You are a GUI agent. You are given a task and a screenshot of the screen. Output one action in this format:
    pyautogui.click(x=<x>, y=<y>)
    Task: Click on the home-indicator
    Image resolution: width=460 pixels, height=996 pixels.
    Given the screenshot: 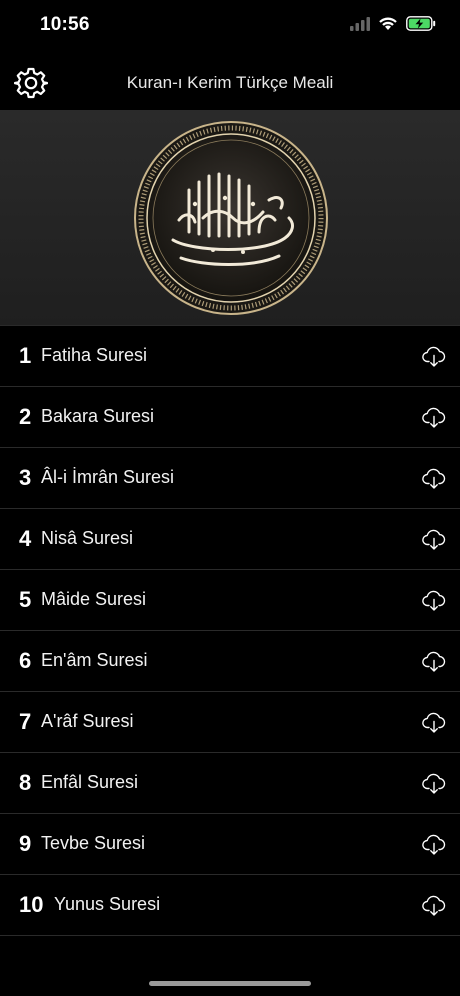 What is the action you would take?
    pyautogui.click(x=230, y=983)
    